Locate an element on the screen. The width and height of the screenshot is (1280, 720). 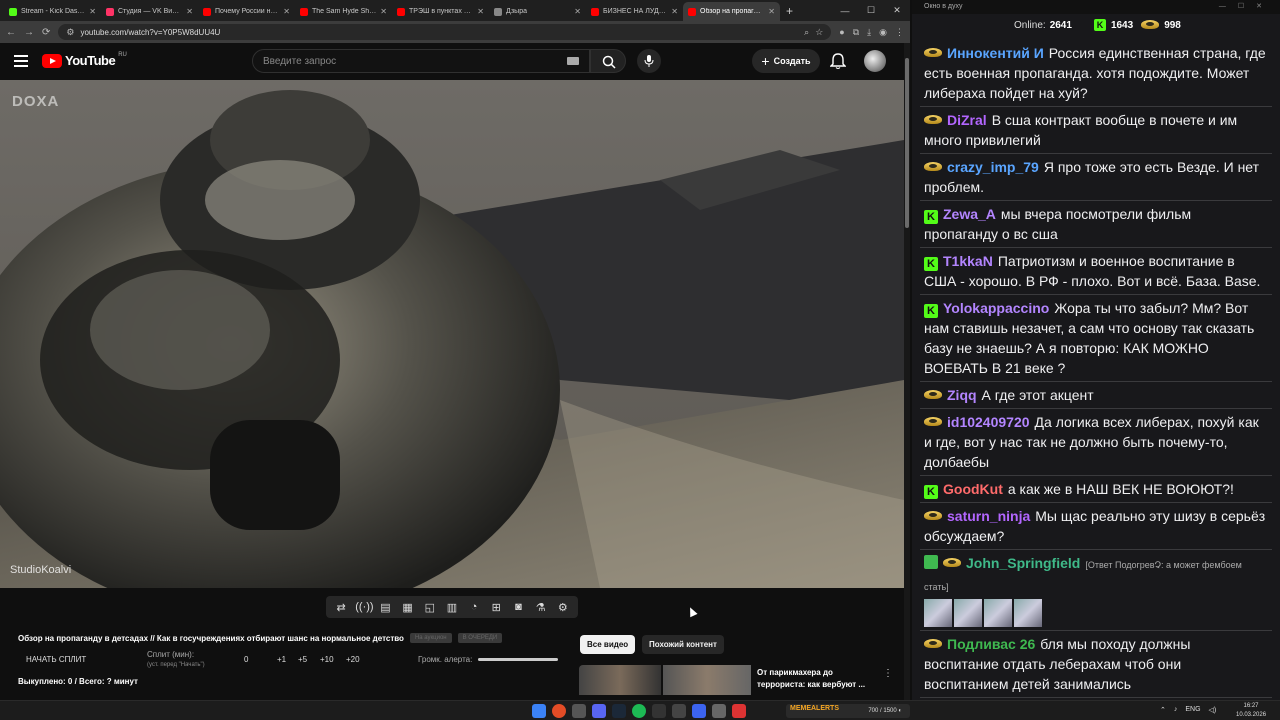
forward-icon: → is located at coordinates (29, 32).